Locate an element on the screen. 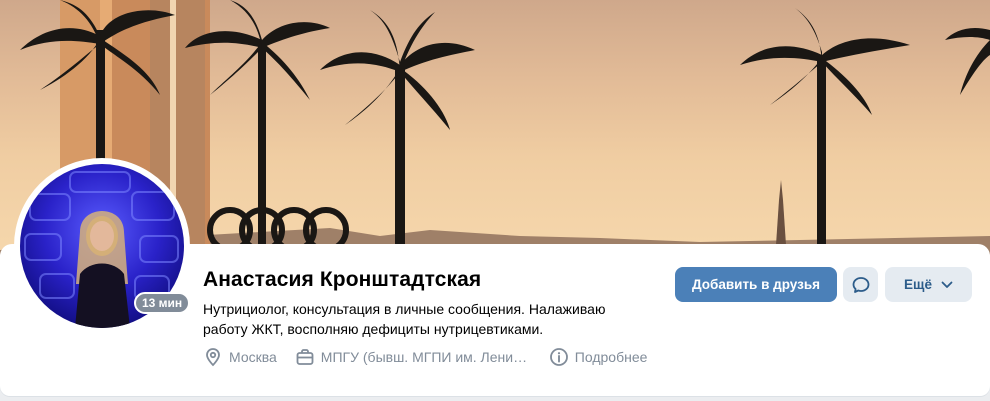 This screenshot has width=990, height=401. more-button: Ещё is located at coordinates (928, 284).